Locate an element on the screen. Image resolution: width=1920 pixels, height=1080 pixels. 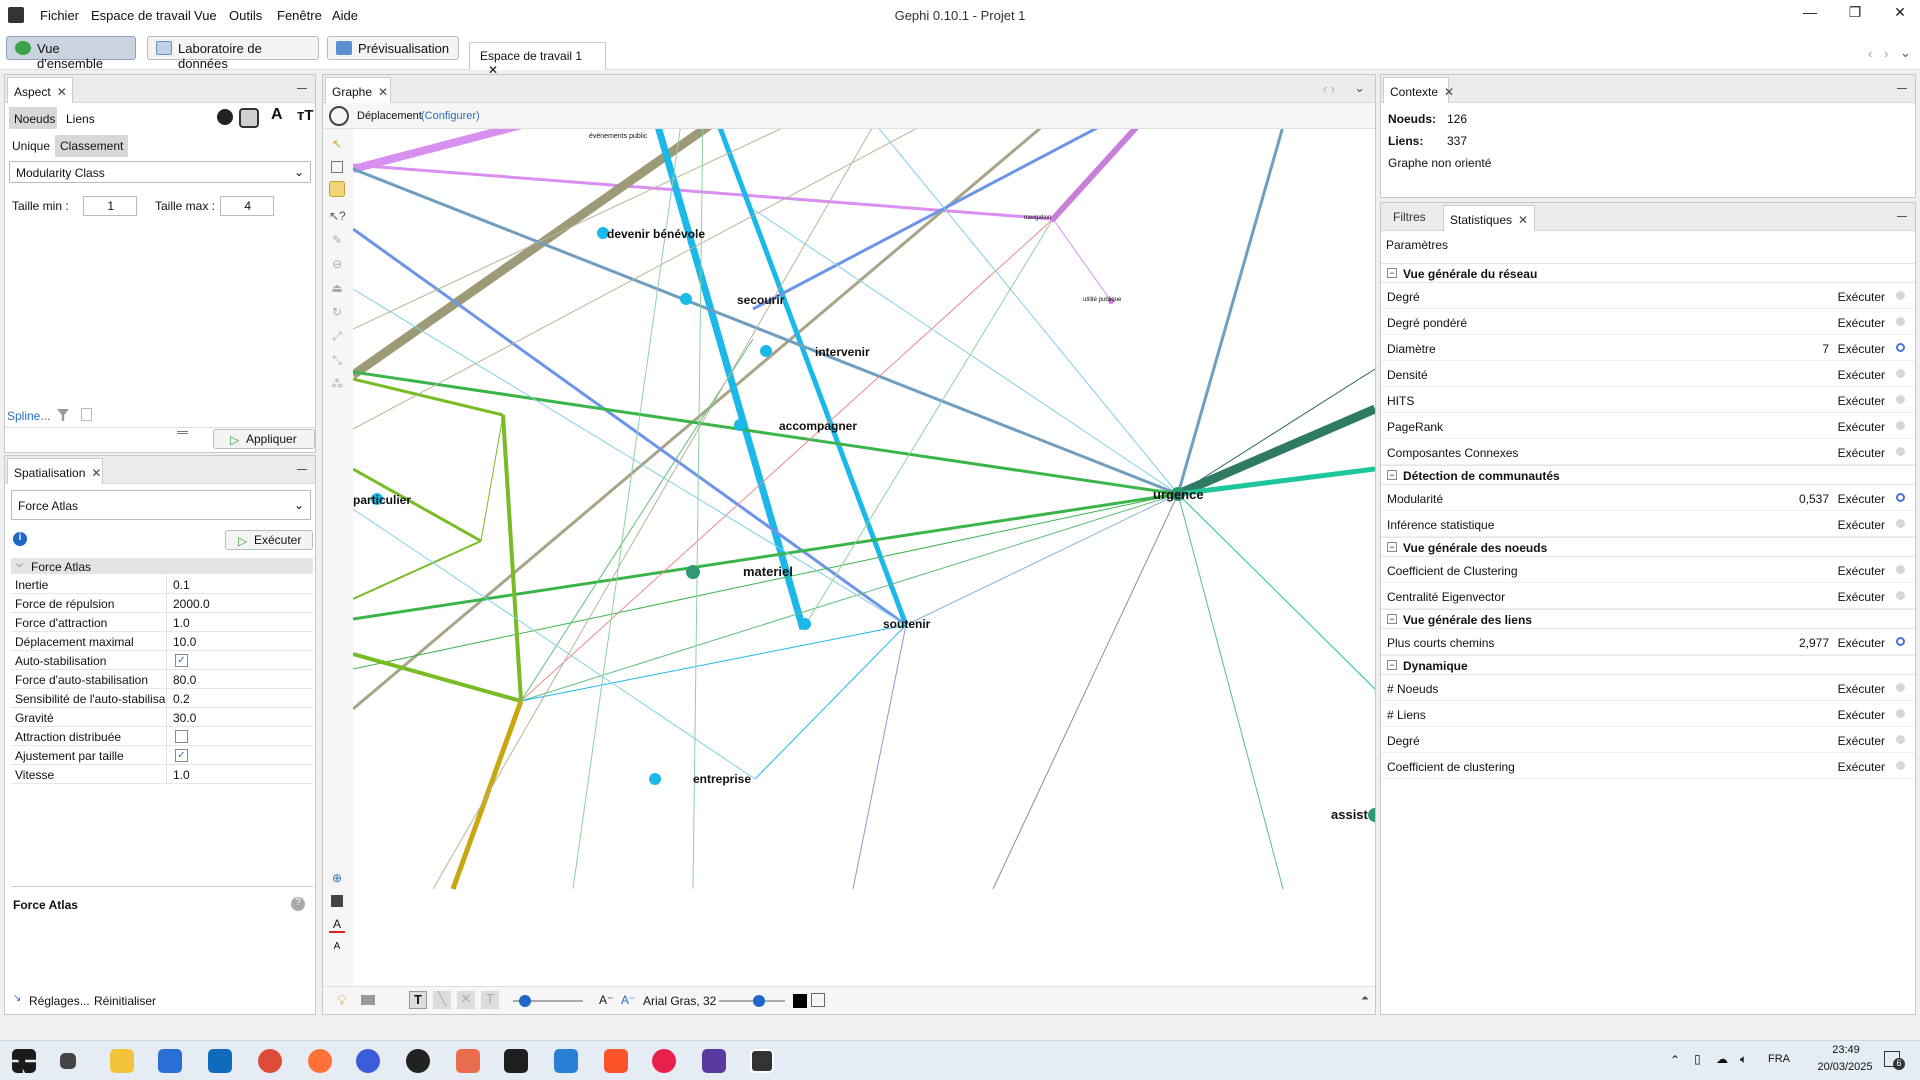
stats-group-header: − Vue générale des noeuds is located at coordinates (1648, 547).